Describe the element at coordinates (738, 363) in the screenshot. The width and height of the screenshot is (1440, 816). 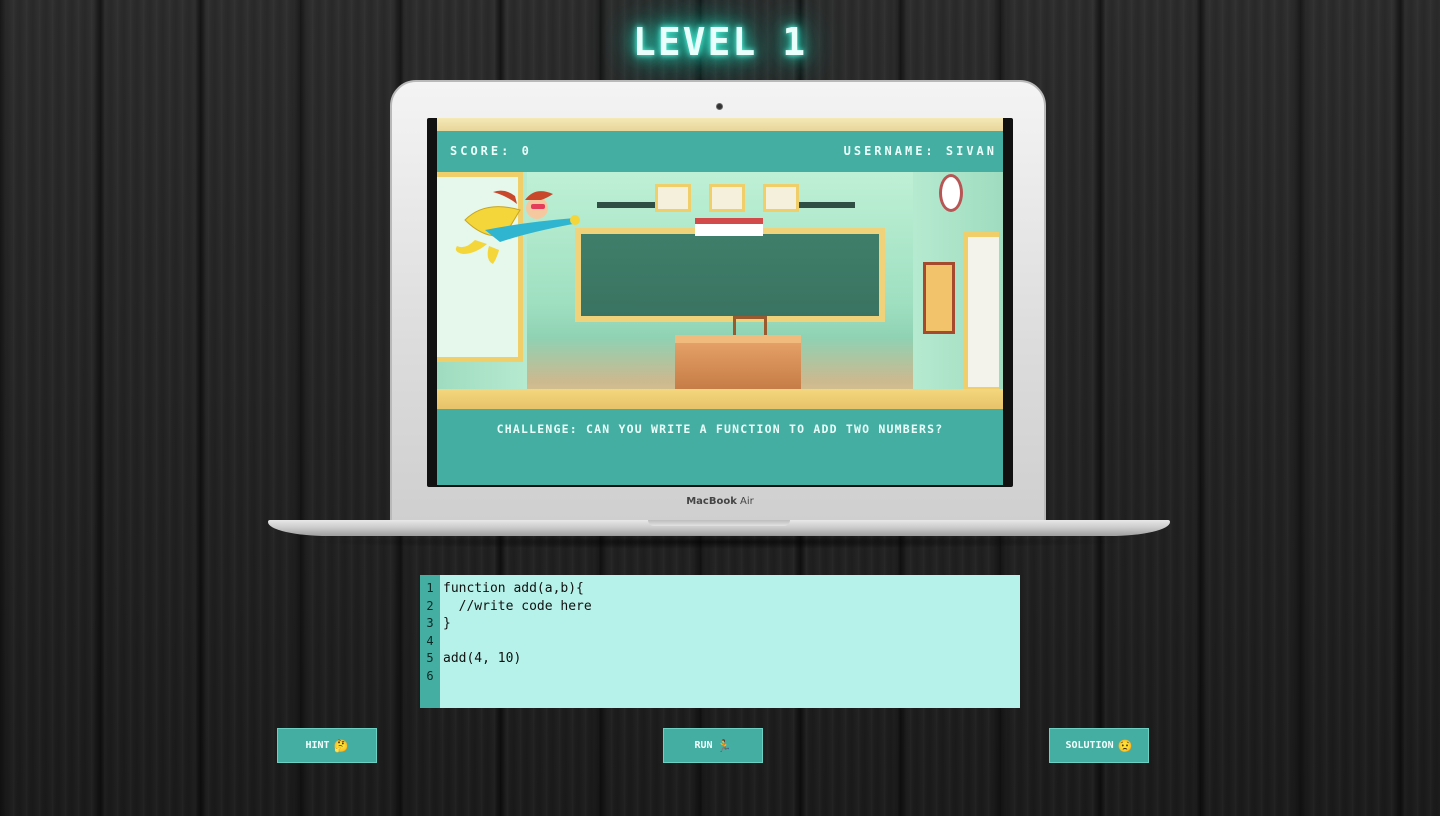
I see `desk-illustration` at that location.